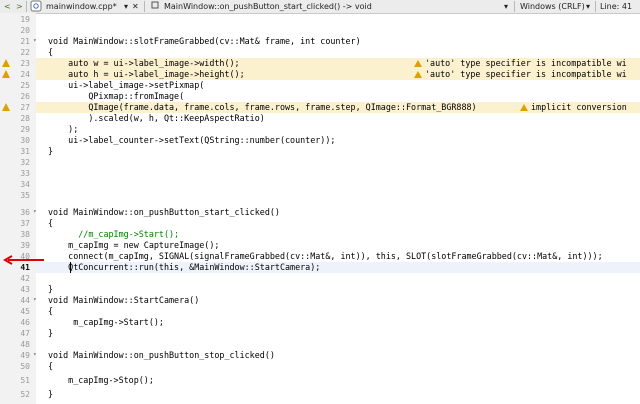 The width and height of the screenshot is (640, 404). Describe the element at coordinates (616, 6) in the screenshot. I see `cursor-position: Line: 41` at that location.